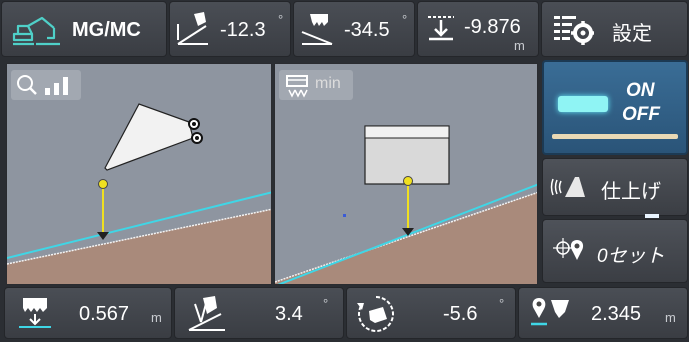 The height and width of the screenshot is (342, 689). I want to click on toggle-indicator-light, so click(583, 104).